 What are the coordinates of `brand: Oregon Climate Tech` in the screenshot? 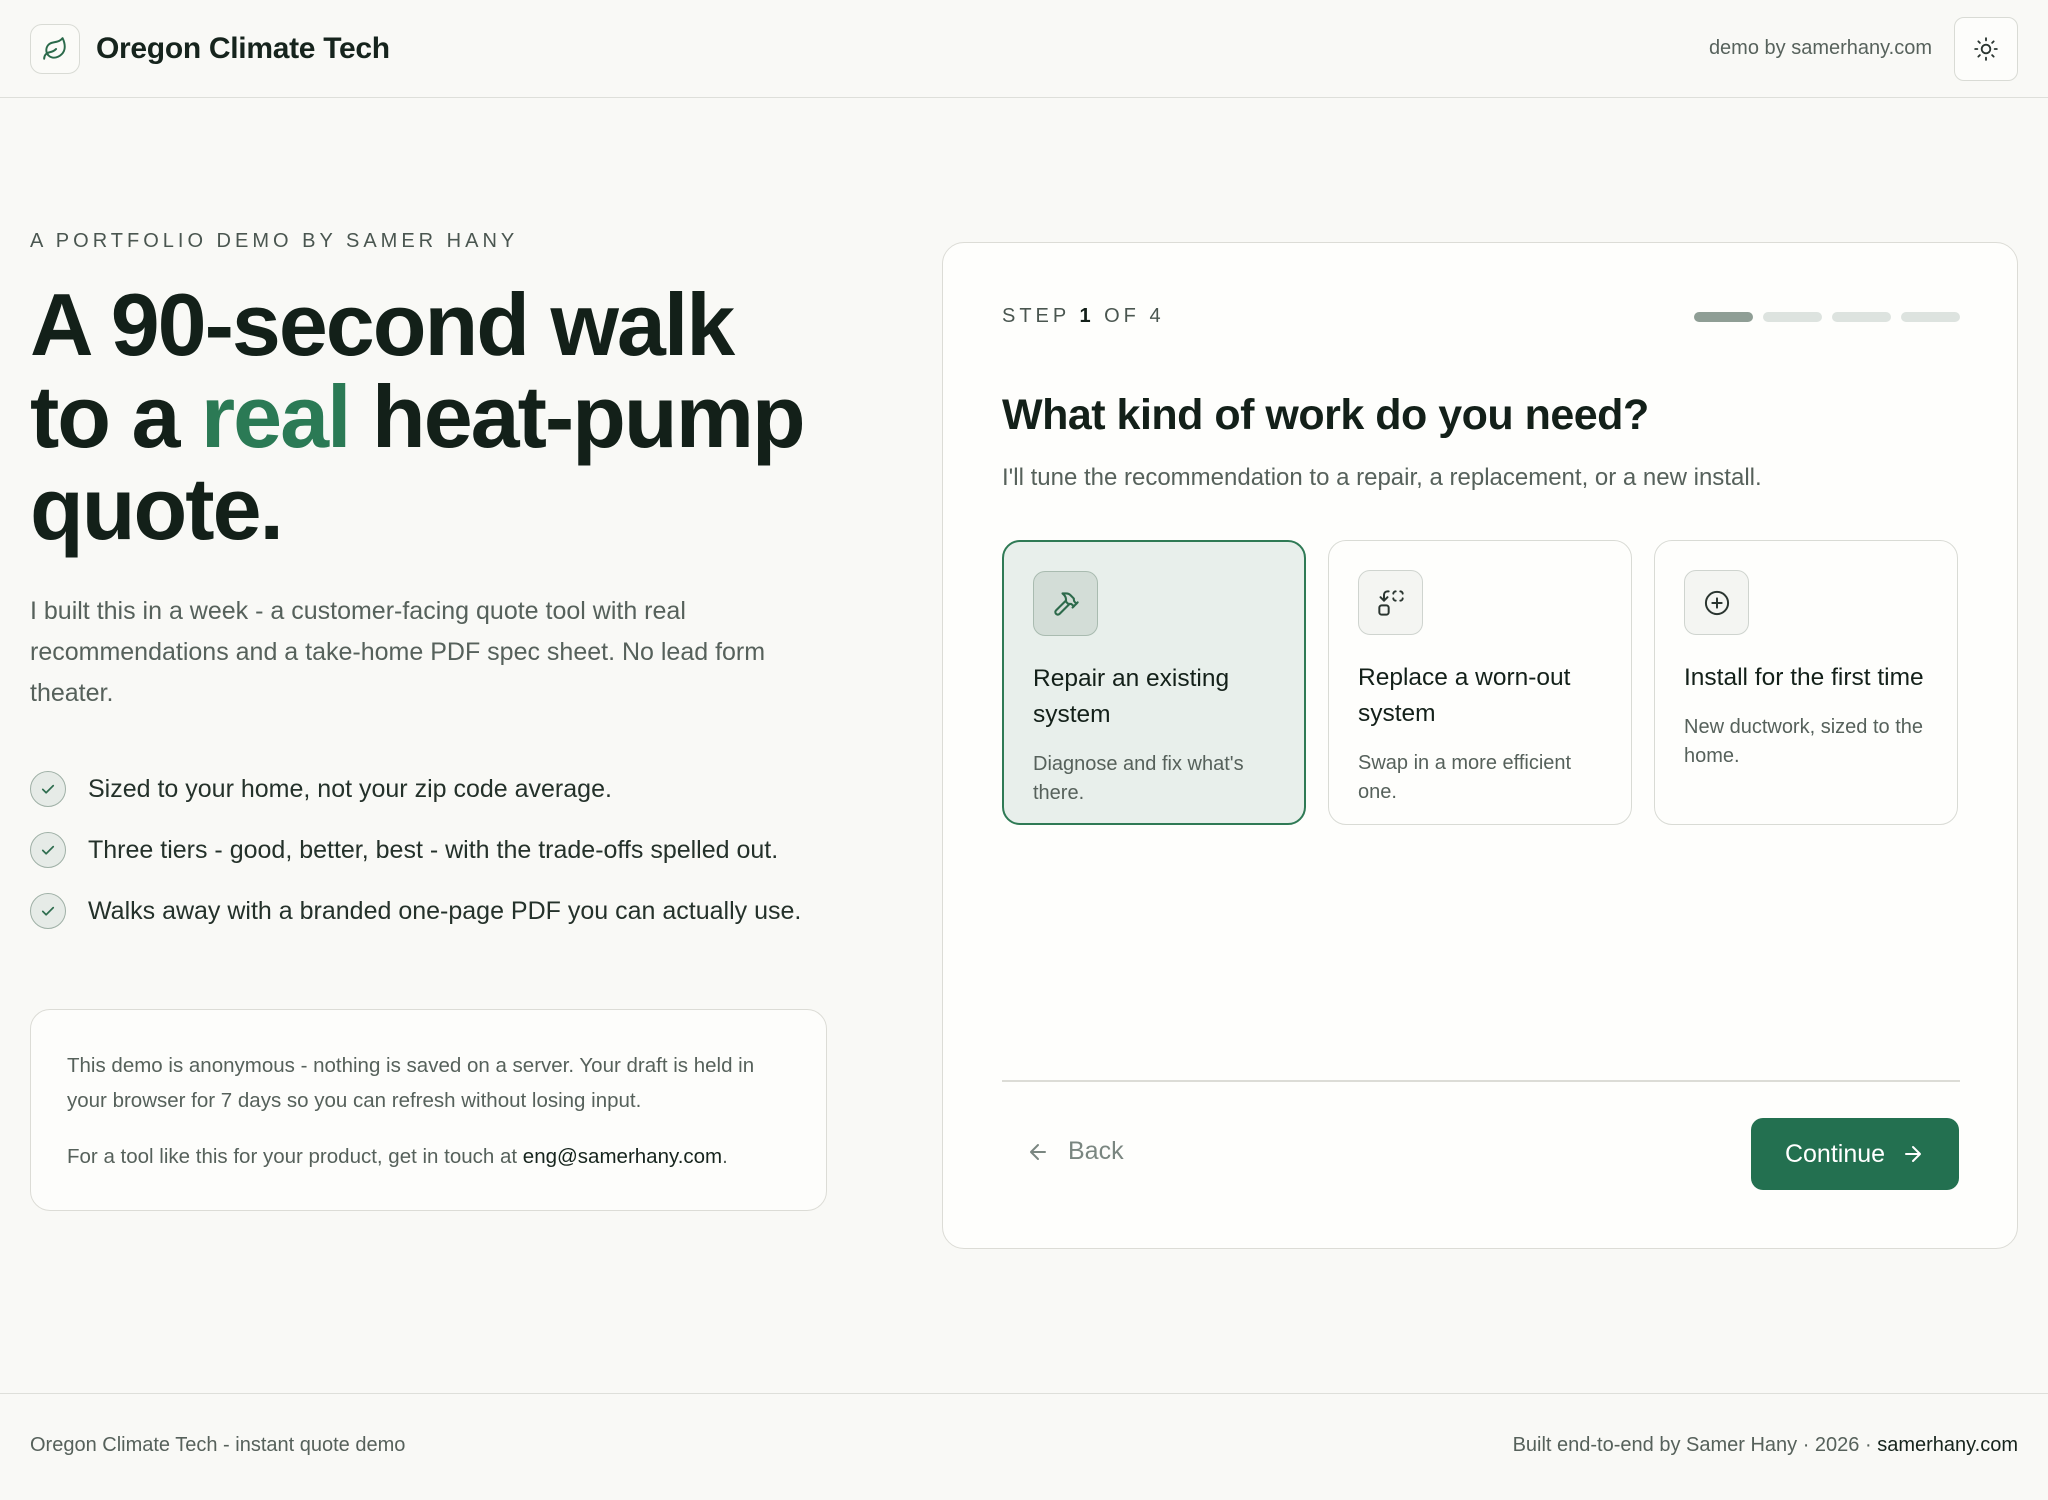 It's located at (210, 48).